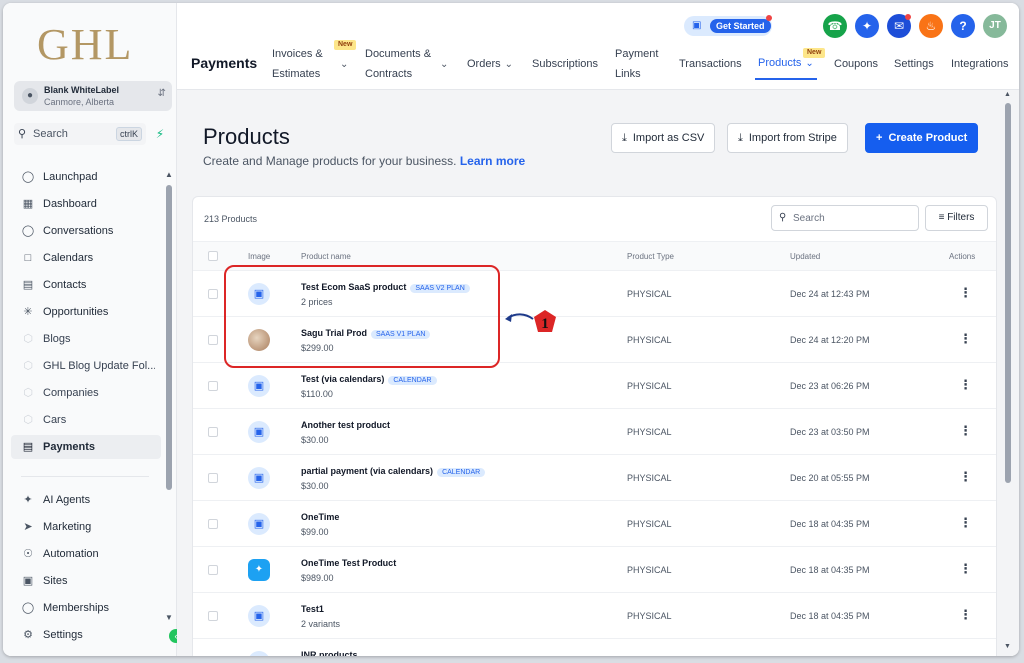  What do you see at coordinates (86, 312) in the screenshot?
I see `sidebar-item-opportunities: ✳ Opportunities` at bounding box center [86, 312].